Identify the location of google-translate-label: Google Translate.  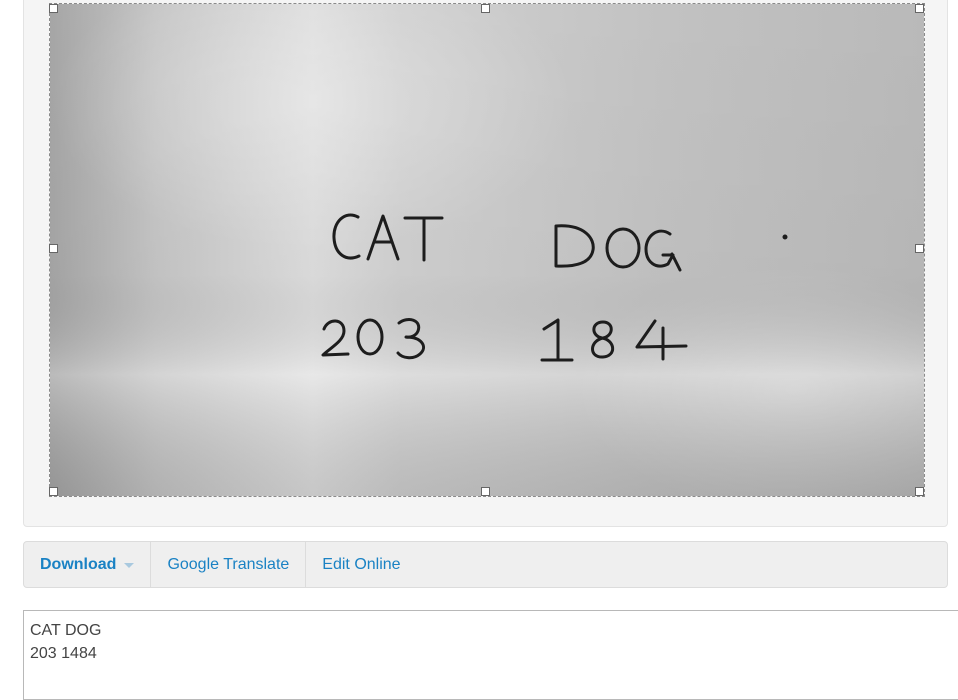
(228, 564).